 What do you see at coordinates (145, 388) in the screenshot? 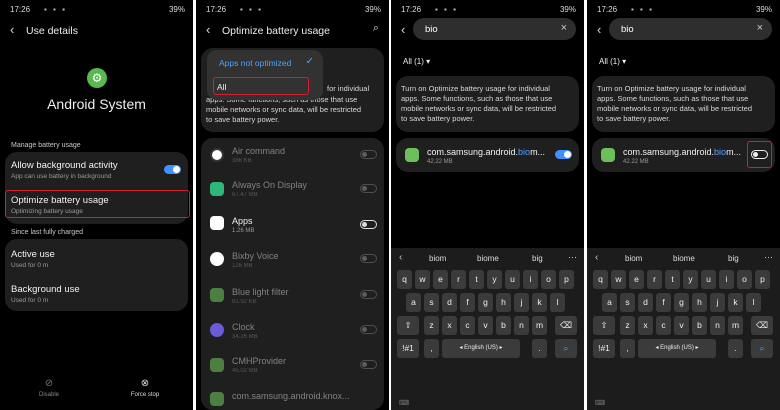
I see `force-stop-button: ⊗ Force stop` at bounding box center [145, 388].